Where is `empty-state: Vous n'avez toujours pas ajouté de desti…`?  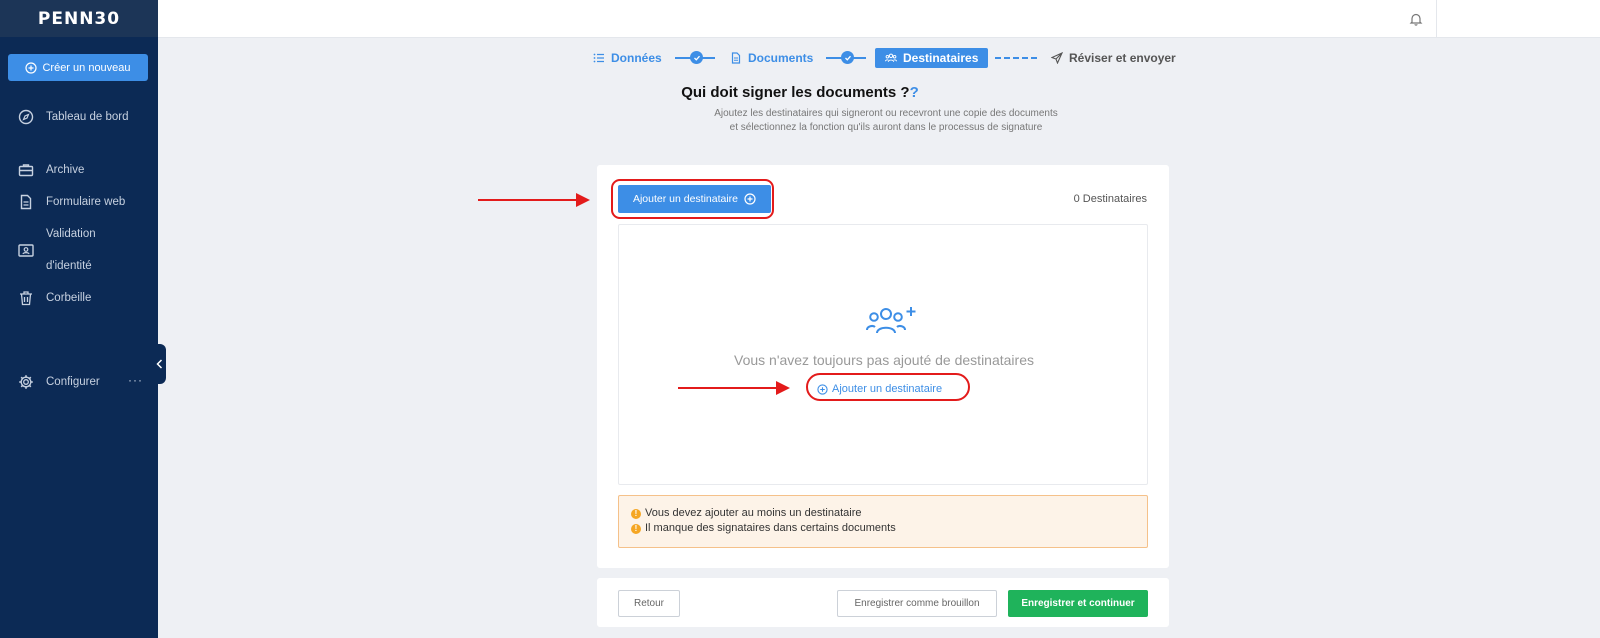
empty-state: Vous n'avez toujours pas ajouté de desti… is located at coordinates (883, 354).